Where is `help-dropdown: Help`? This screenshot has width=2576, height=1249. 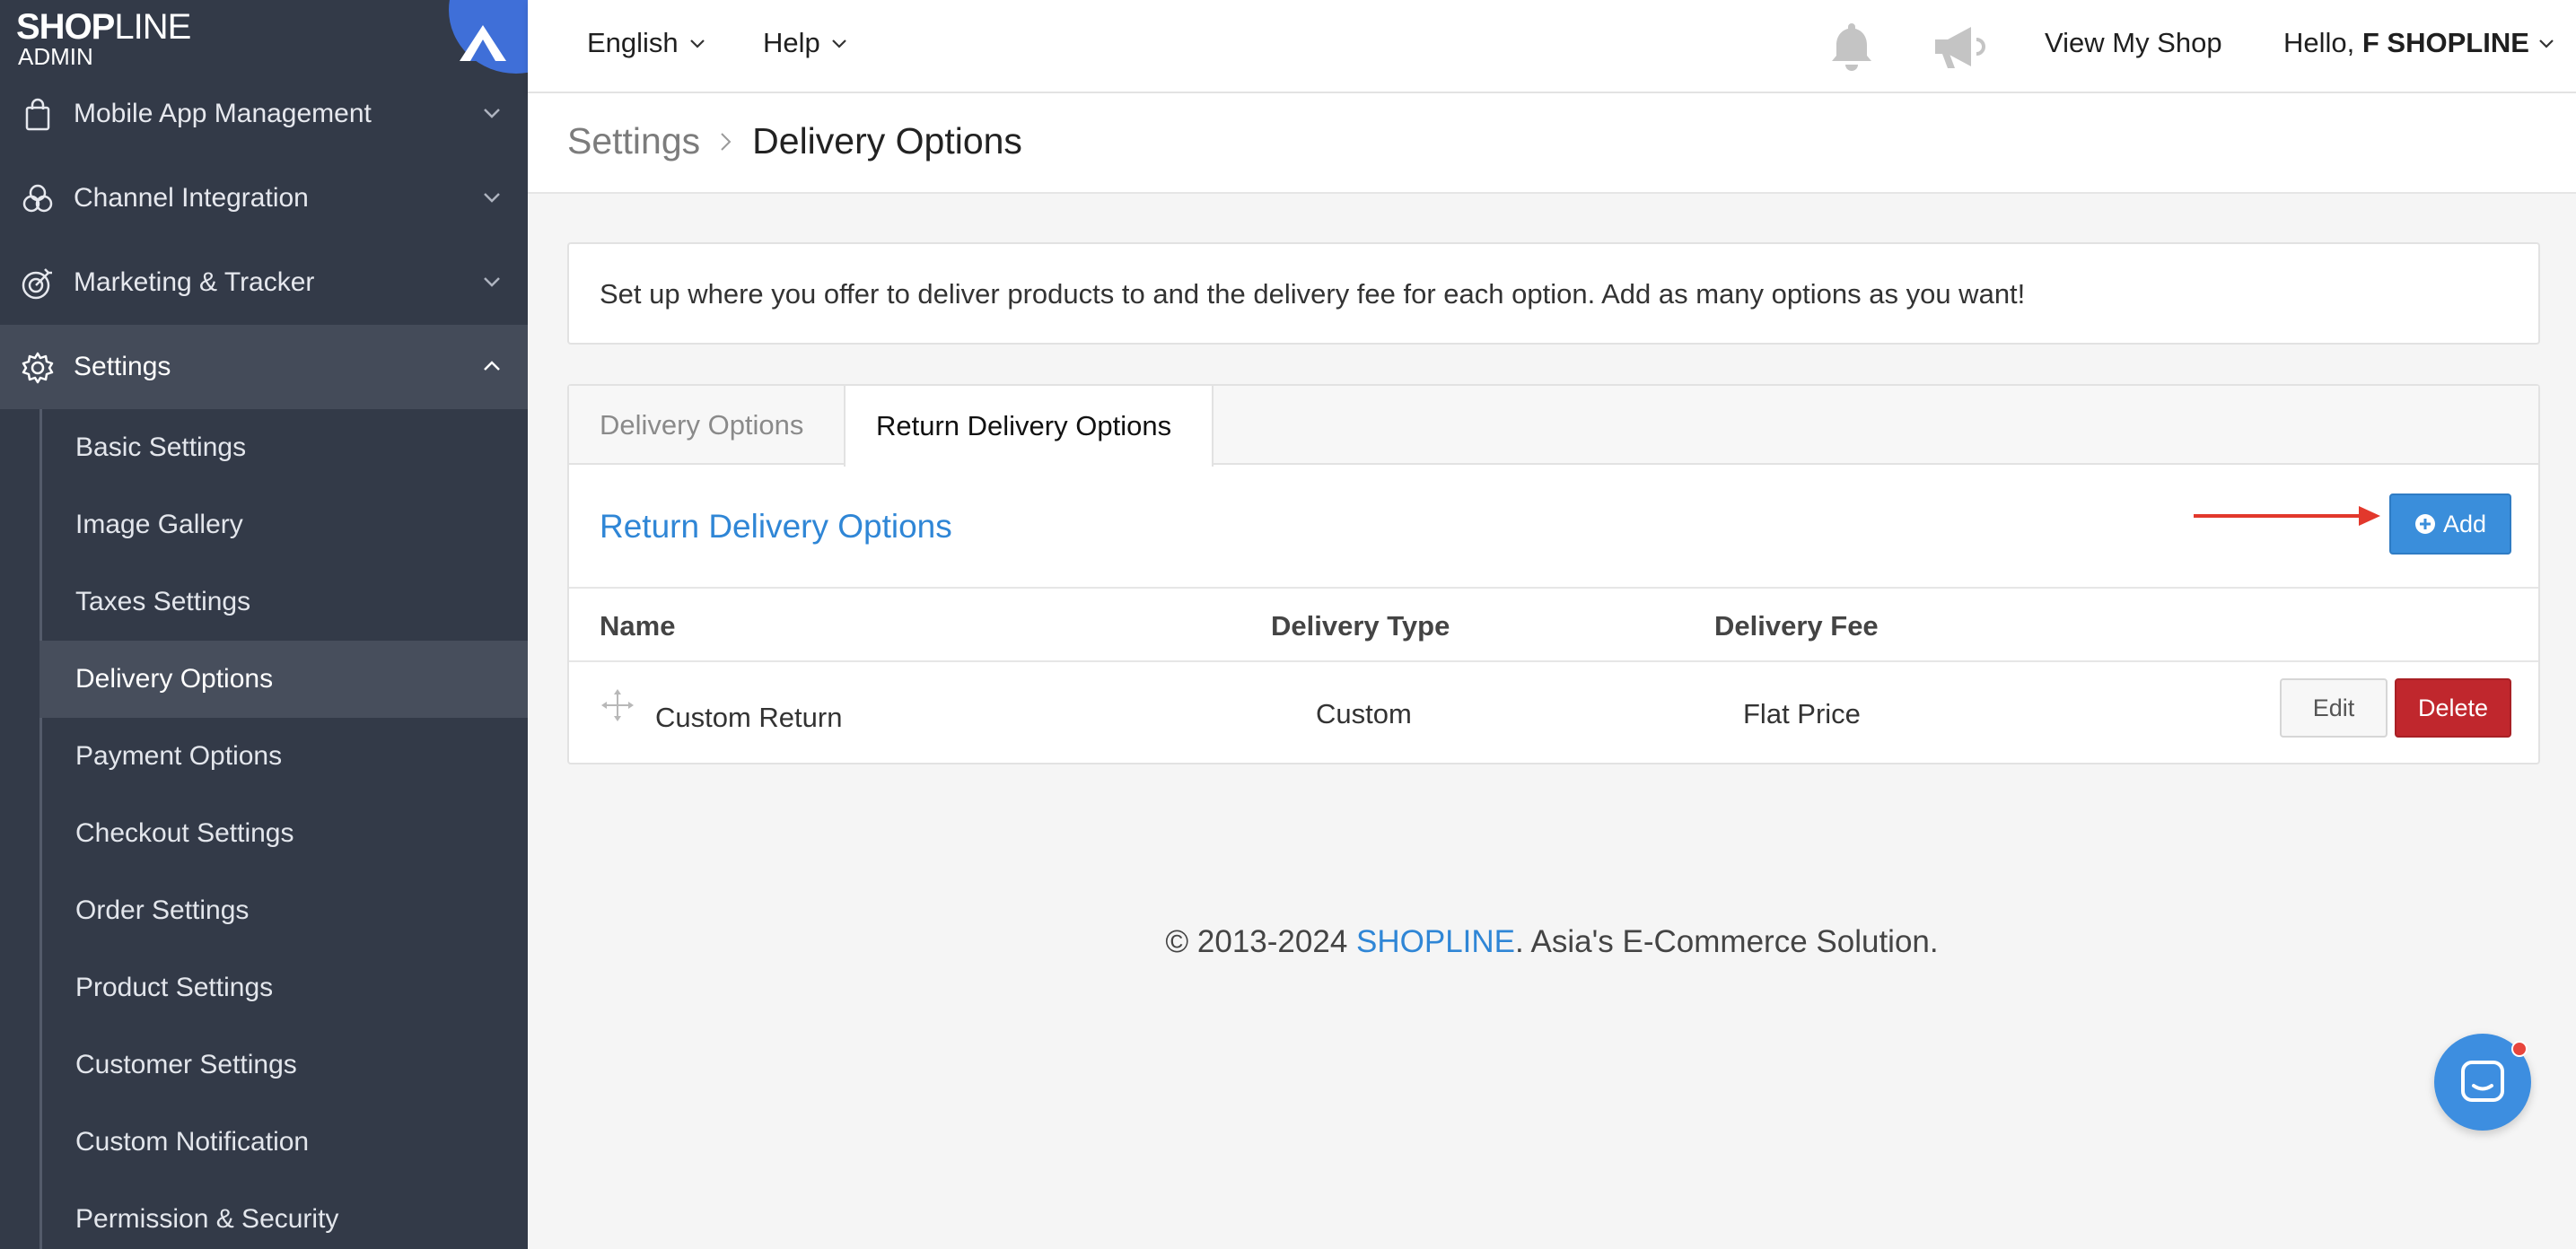 help-dropdown: Help is located at coordinates (806, 43).